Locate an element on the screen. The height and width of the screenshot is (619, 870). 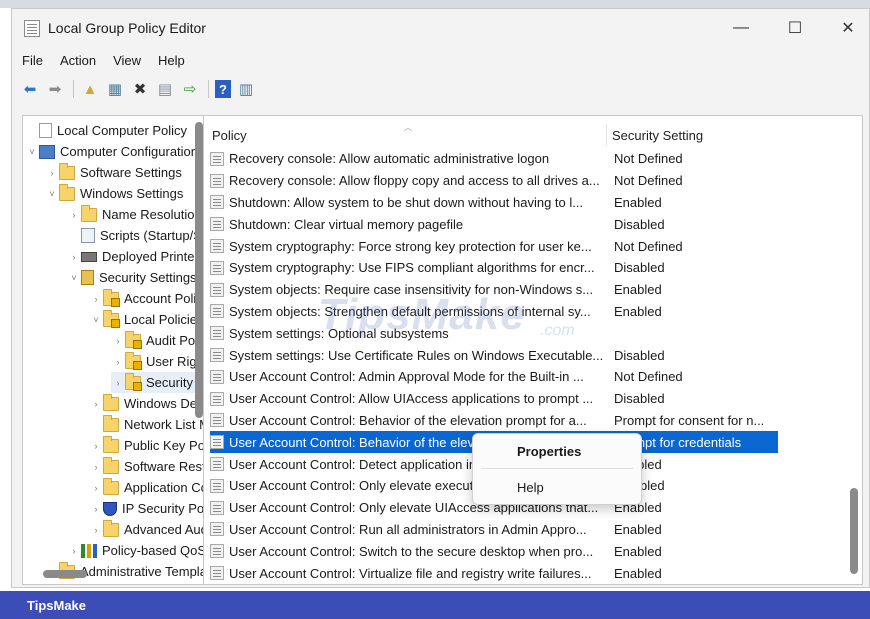
context-menu-properties: Properties is located at coordinates (557, 451).